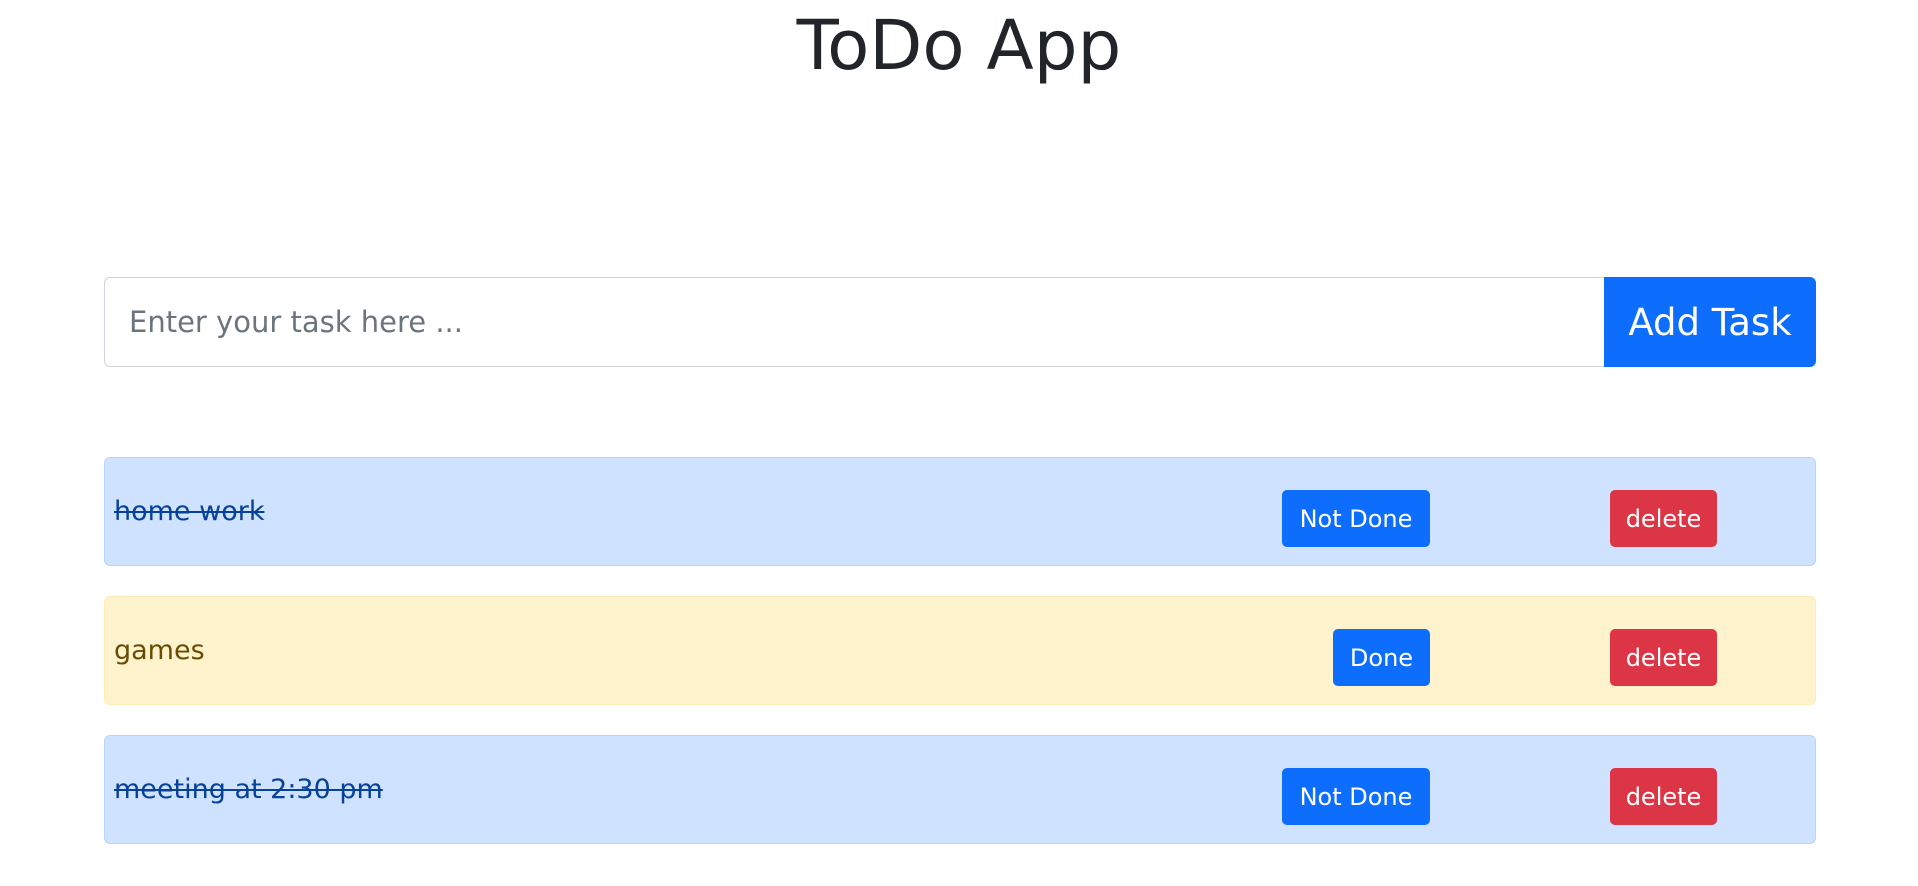 This screenshot has height=886, width=1918. What do you see at coordinates (960, 650) in the screenshot?
I see `task-item: games Done delete` at bounding box center [960, 650].